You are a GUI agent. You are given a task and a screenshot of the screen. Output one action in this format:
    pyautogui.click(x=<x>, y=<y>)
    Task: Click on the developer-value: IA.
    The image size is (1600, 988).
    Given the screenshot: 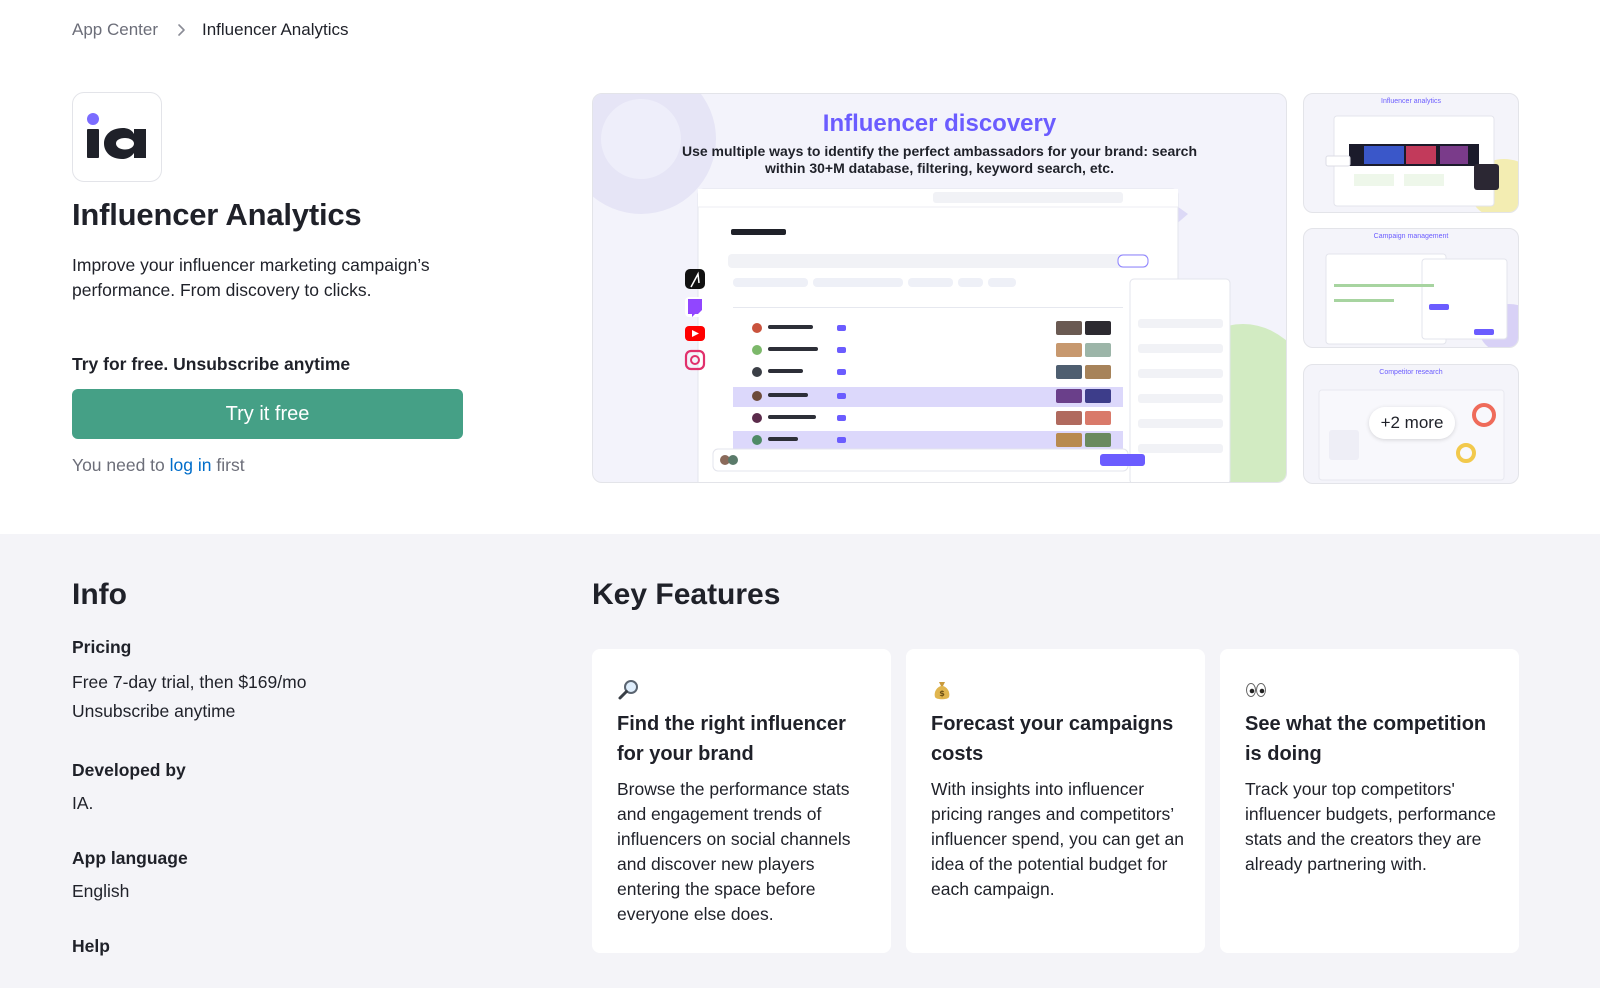 What is the action you would take?
    pyautogui.click(x=83, y=803)
    